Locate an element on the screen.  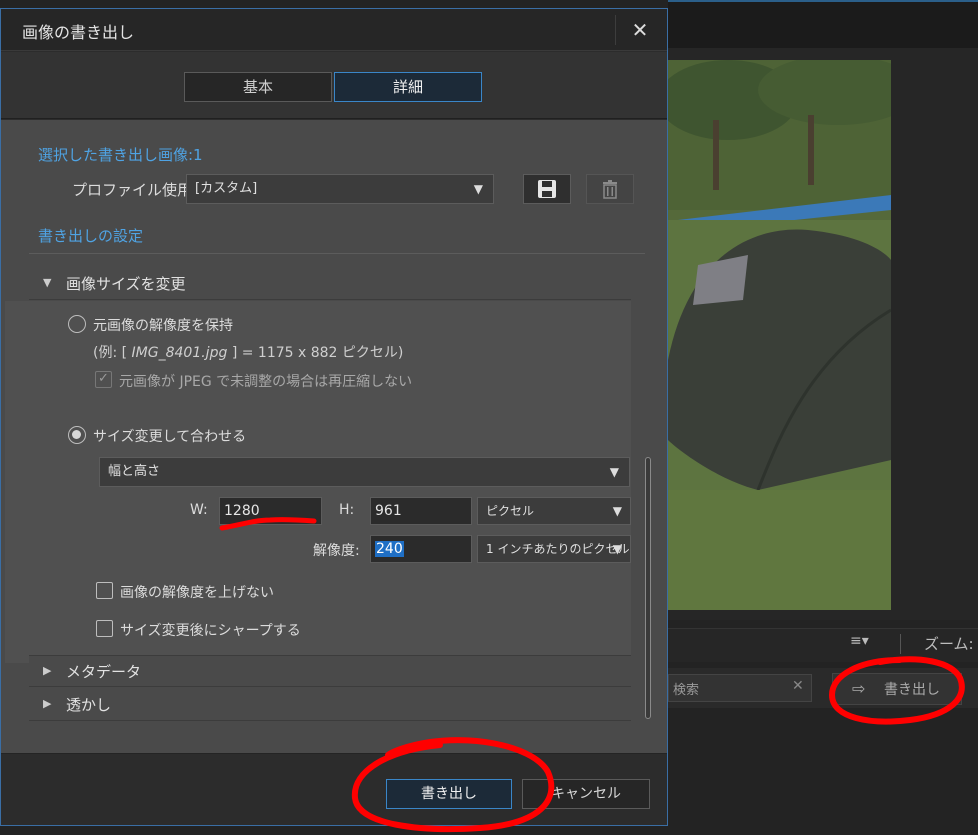
search-clear-icon: ✕ is located at coordinates (798, 686).